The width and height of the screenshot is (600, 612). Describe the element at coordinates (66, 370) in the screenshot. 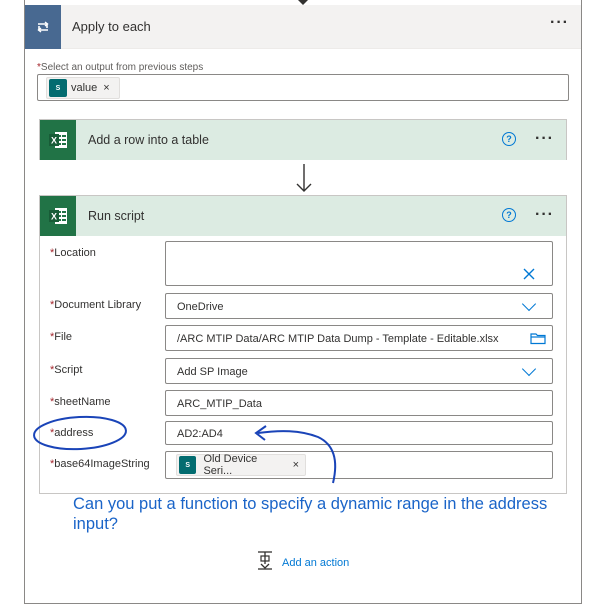

I see `script-label: *Script` at that location.